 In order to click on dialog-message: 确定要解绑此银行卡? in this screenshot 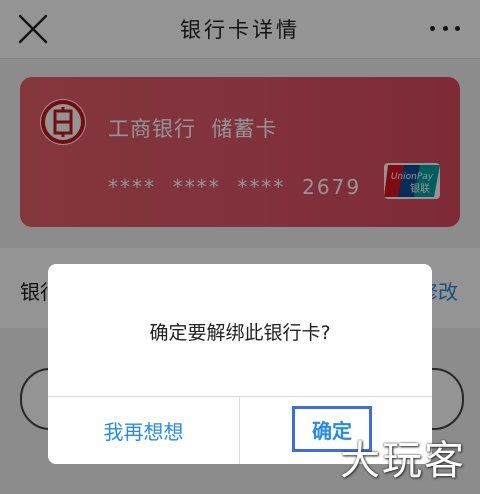, I will do `click(240, 333)`.